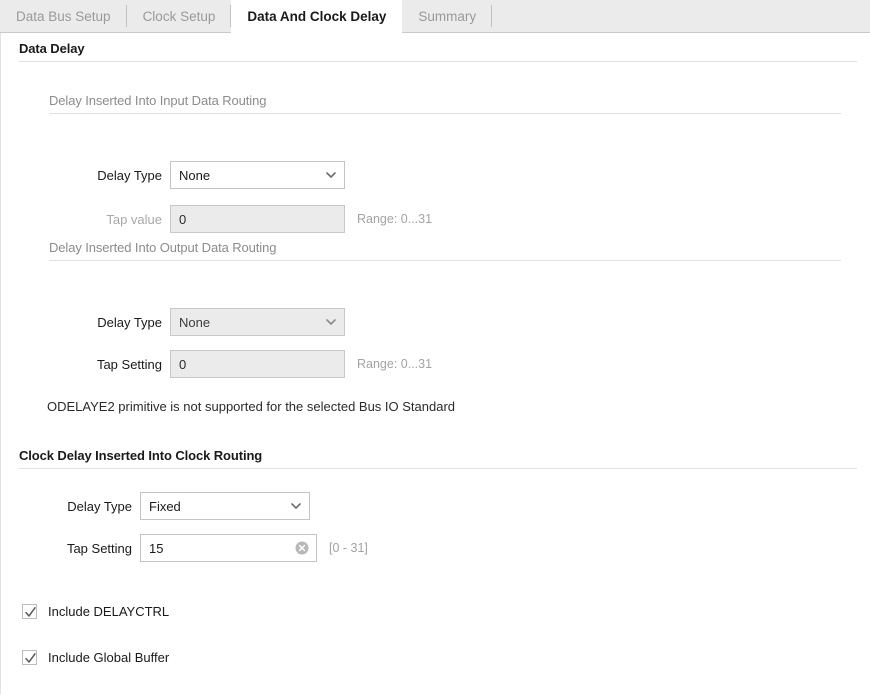  I want to click on subsection-title: Delay Inserted Into Output Data Routing, so click(163, 247).